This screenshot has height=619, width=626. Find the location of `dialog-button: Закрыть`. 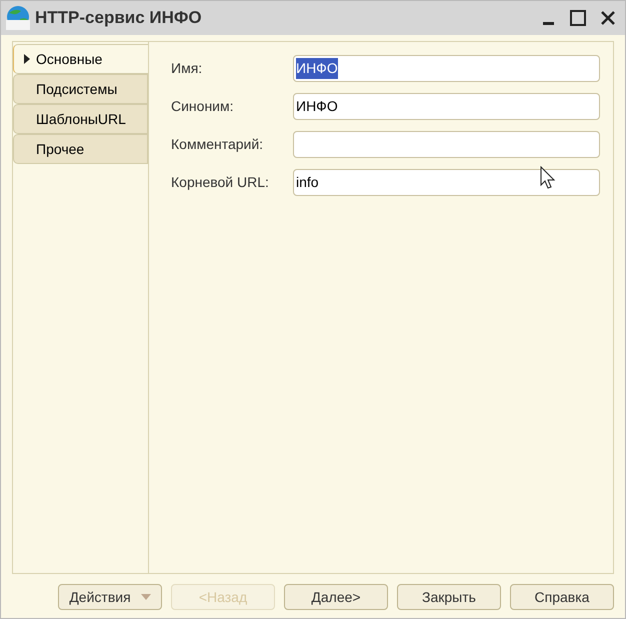

dialog-button: Закрыть is located at coordinates (449, 597).